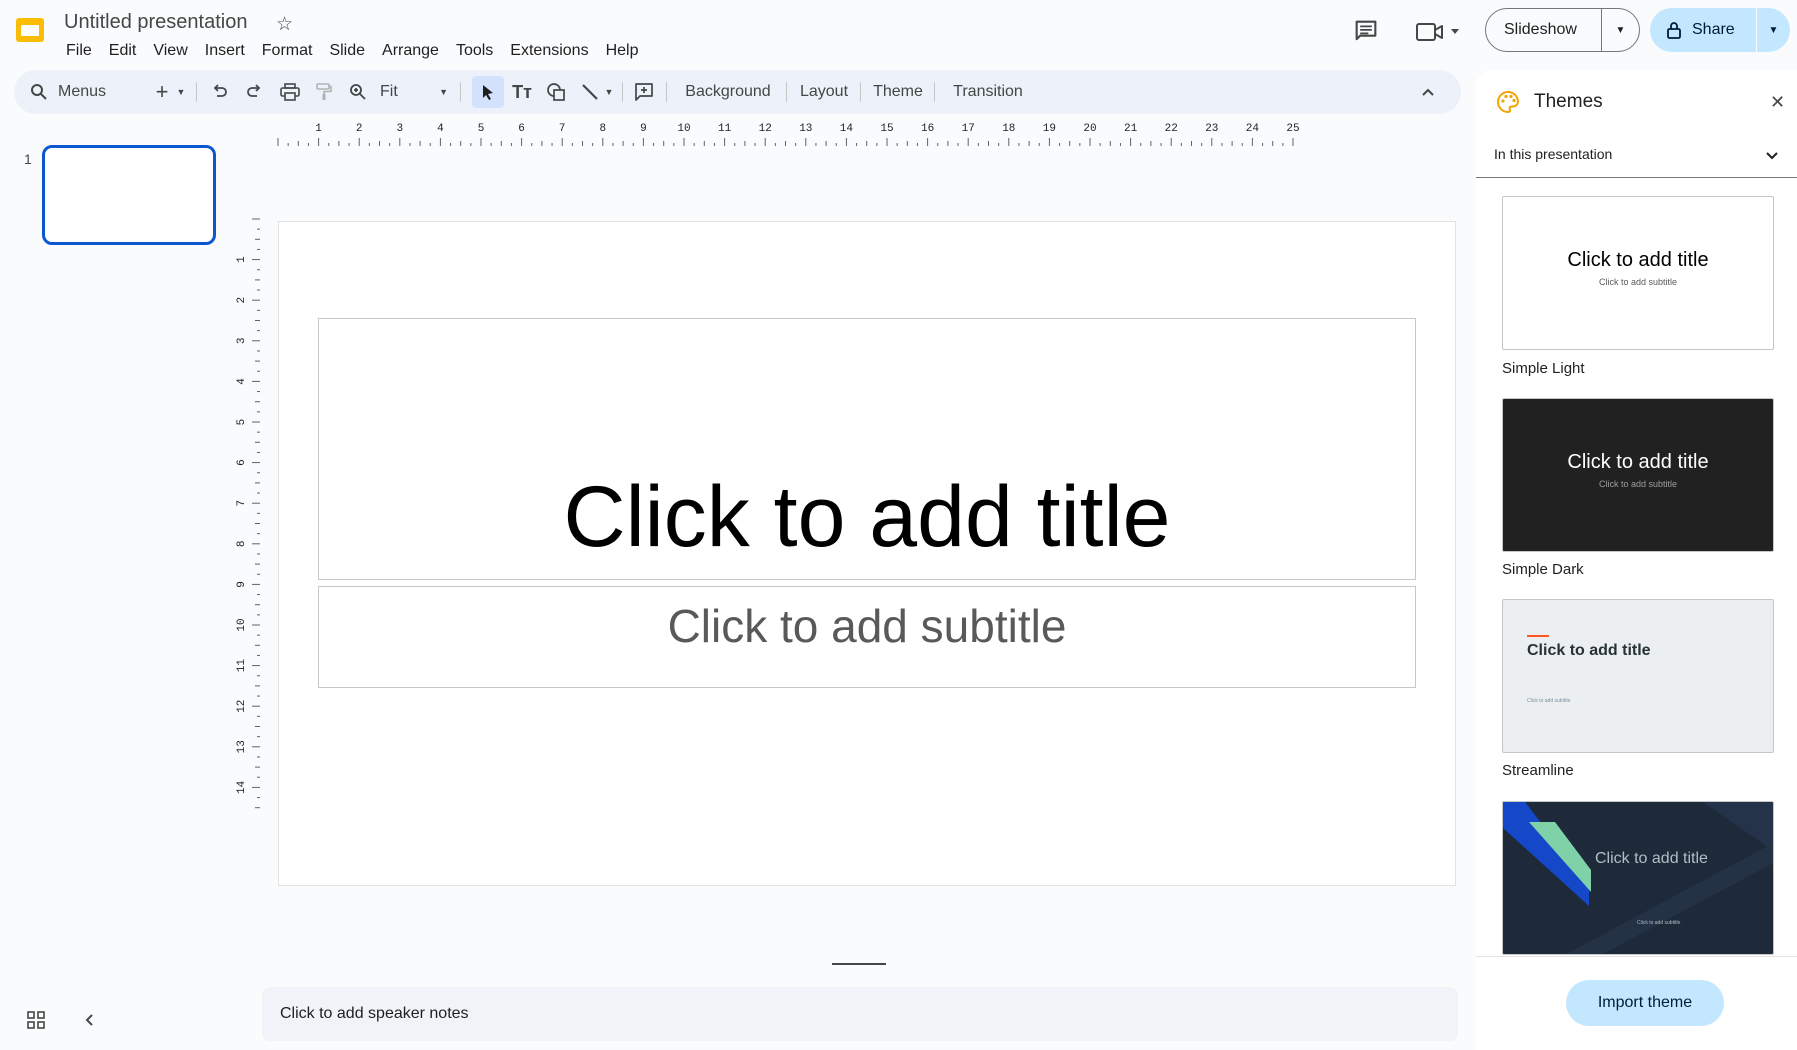  Describe the element at coordinates (1620, 30) in the screenshot. I see `slideshow-dropdown-icon: ▼` at that location.